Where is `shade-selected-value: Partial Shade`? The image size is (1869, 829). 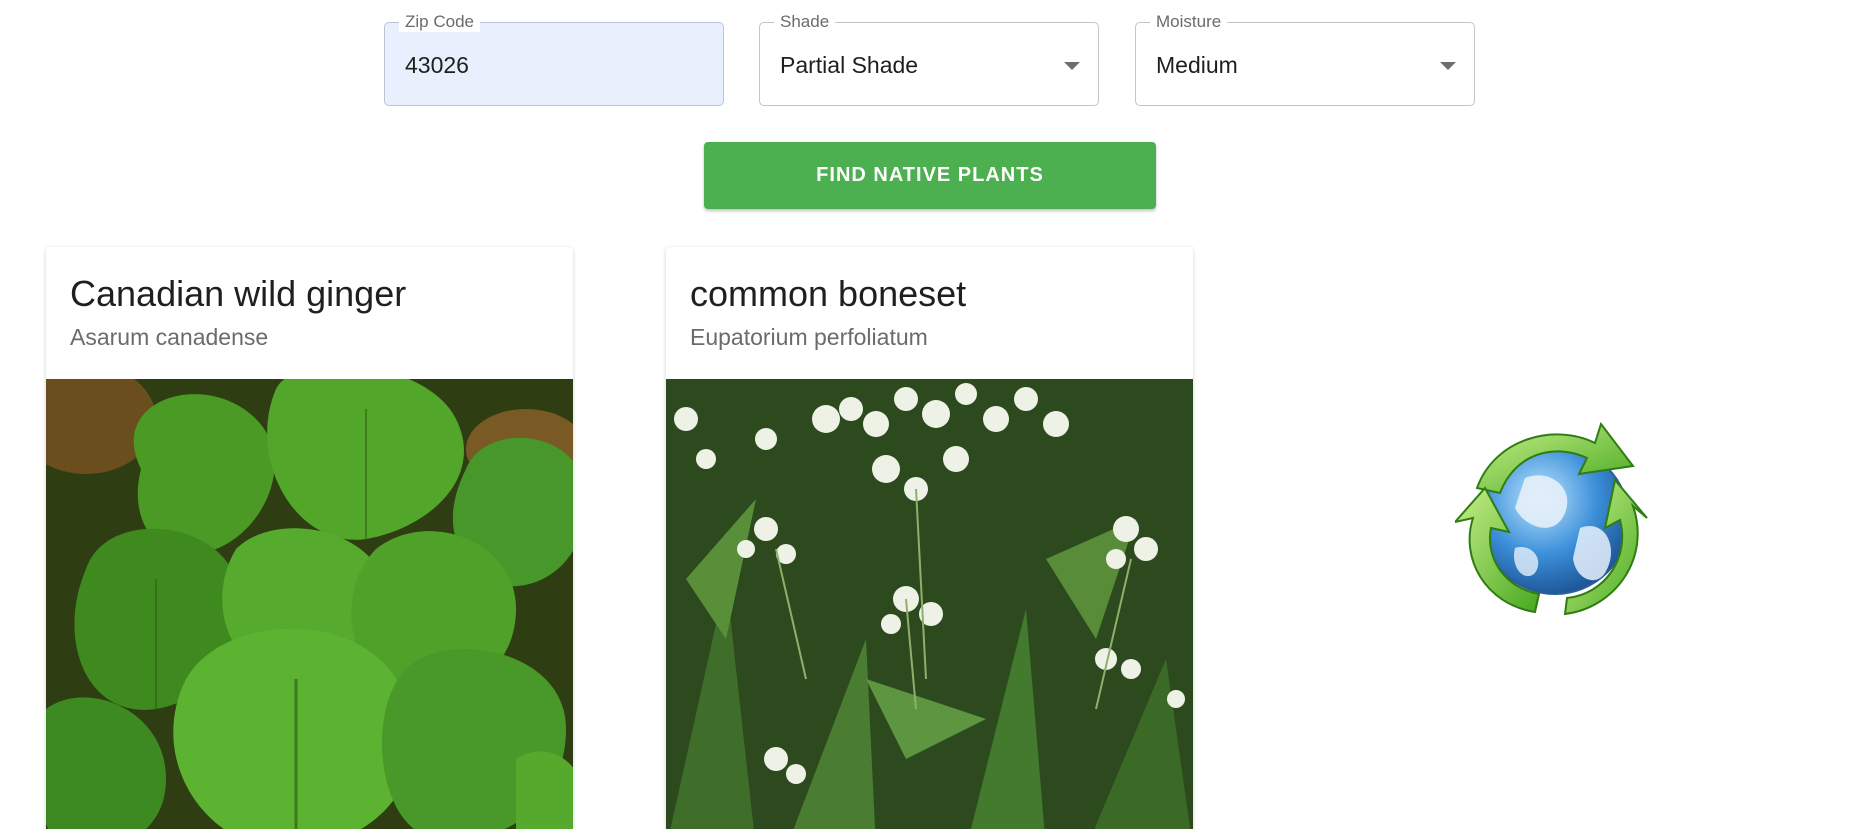 shade-selected-value: Partial Shade is located at coordinates (849, 65).